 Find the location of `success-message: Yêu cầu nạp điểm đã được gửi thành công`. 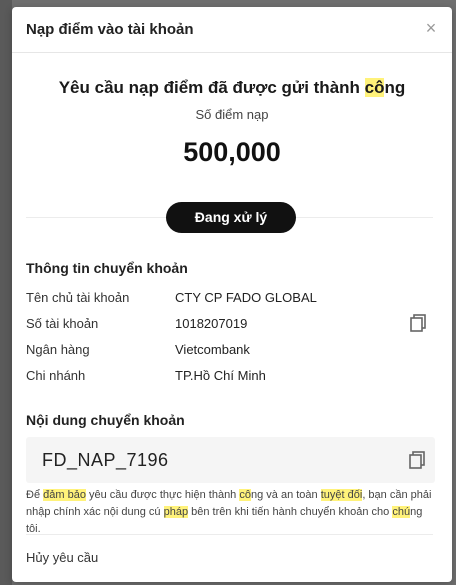

success-message: Yêu cầu nạp điểm đã được gửi thành công is located at coordinates (232, 88).